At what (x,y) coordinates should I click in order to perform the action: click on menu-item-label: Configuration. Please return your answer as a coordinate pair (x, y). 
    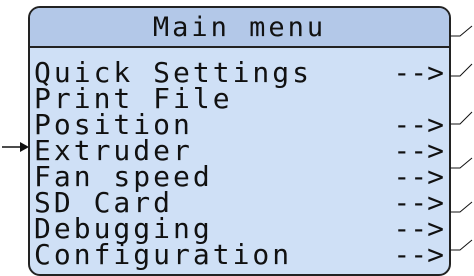
    Looking at the image, I should click on (163, 254).